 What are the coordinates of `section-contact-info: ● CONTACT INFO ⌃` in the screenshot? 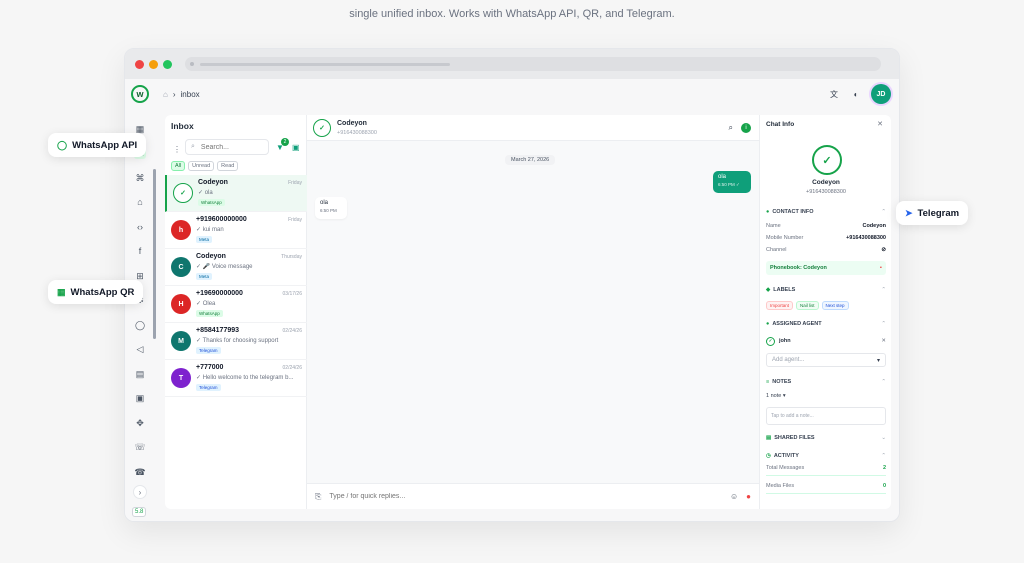 It's located at (826, 212).